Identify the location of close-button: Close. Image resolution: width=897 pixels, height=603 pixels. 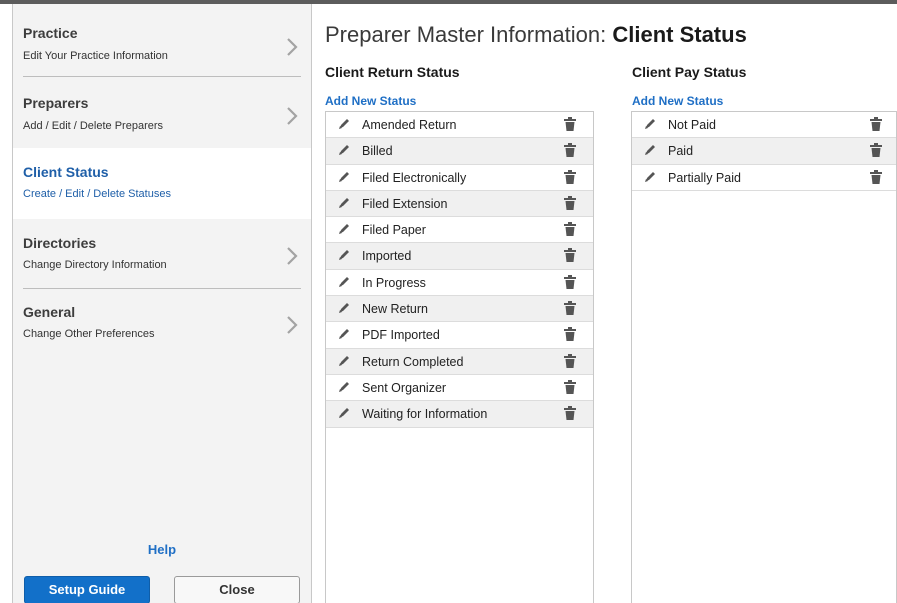
(237, 589).